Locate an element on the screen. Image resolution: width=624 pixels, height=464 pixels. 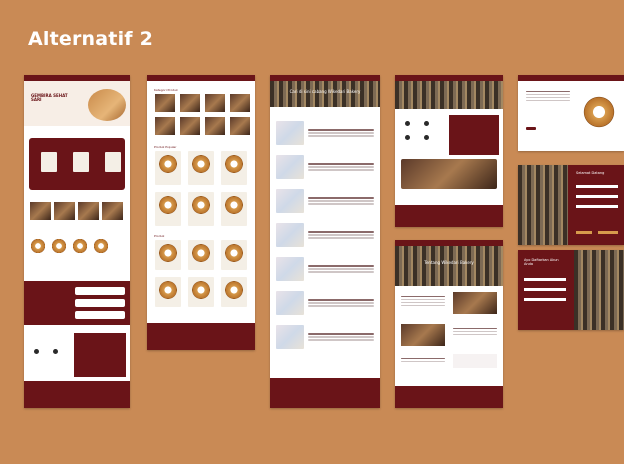
contact-form is located at coordinates (474, 135).